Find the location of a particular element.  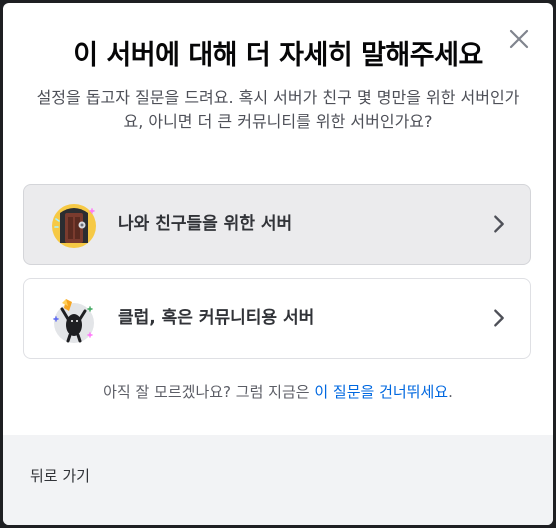

skip-prefix: 아직 잘 모르겠나요? 그럼 지금은 is located at coordinates (209, 392).